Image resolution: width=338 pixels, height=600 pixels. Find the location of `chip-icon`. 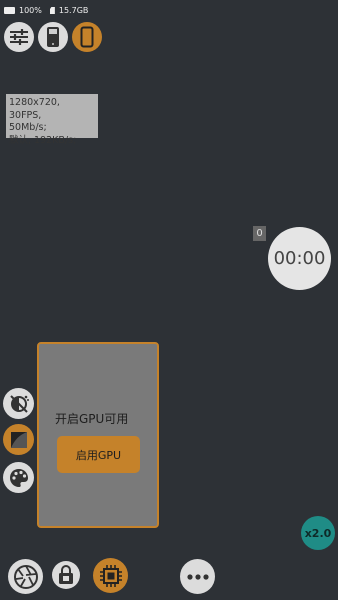

chip-icon is located at coordinates (110, 575).